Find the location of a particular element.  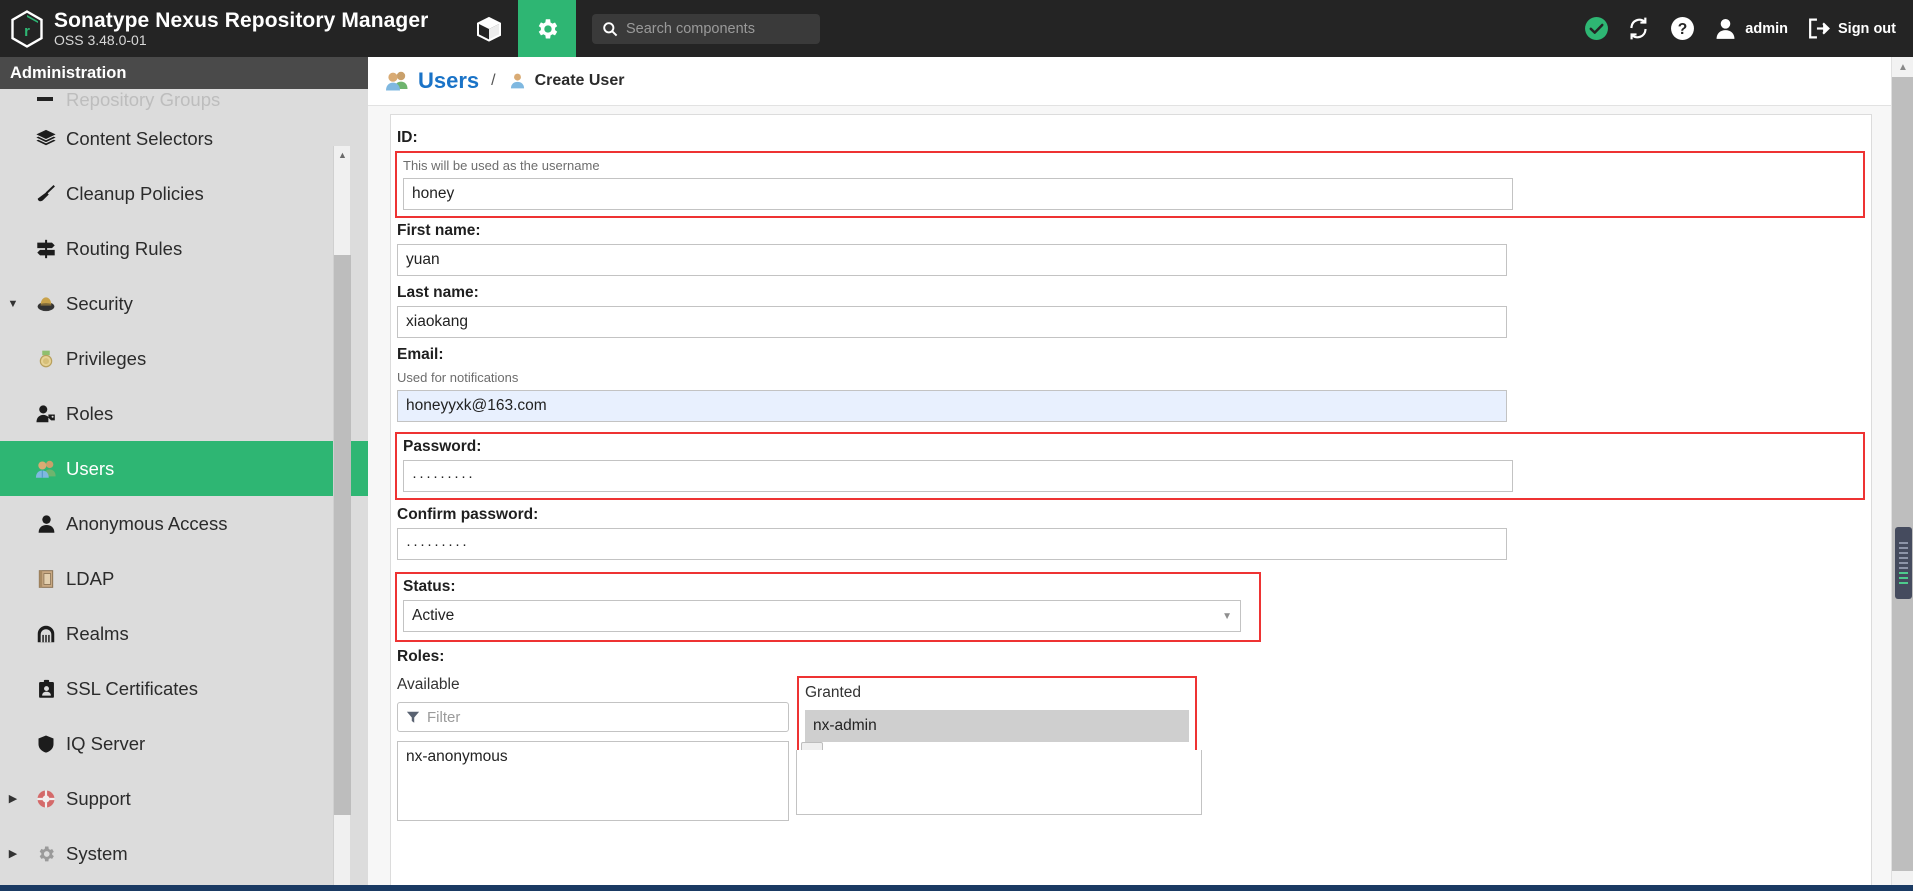

sidebar-item-clipped: Repository Groups is located at coordinates (184, 100).